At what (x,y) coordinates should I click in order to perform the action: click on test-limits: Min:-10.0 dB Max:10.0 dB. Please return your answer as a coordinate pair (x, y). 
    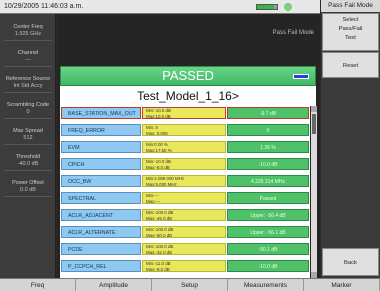
    Looking at the image, I should click on (184, 113).